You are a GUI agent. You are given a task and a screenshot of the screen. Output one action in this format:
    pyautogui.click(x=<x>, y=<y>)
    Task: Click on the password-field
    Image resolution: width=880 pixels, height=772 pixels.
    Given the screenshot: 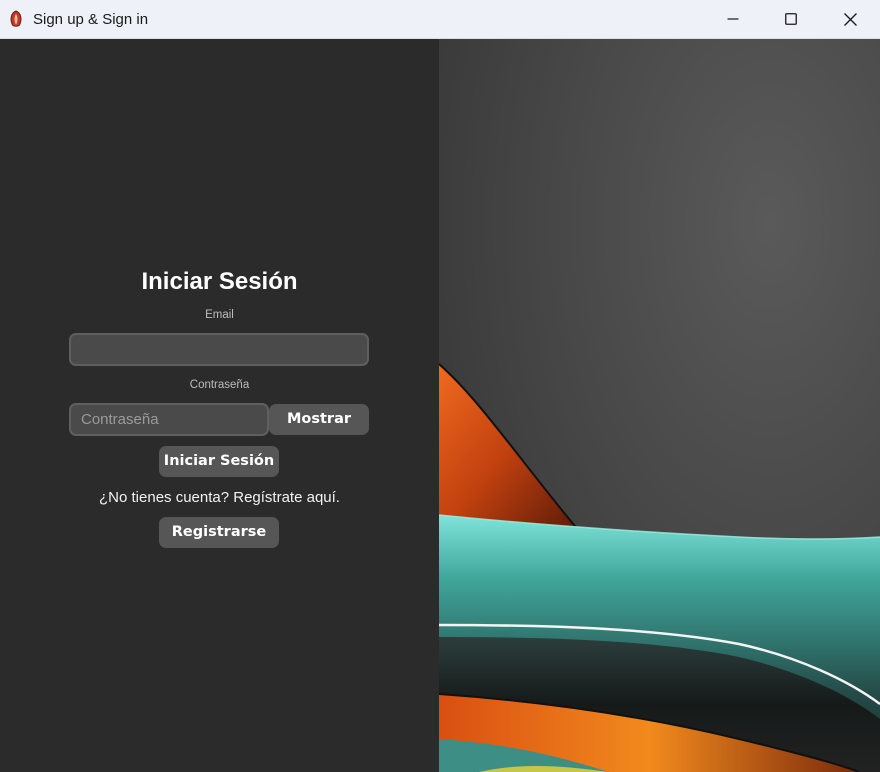 What is the action you would take?
    pyautogui.click(x=169, y=419)
    